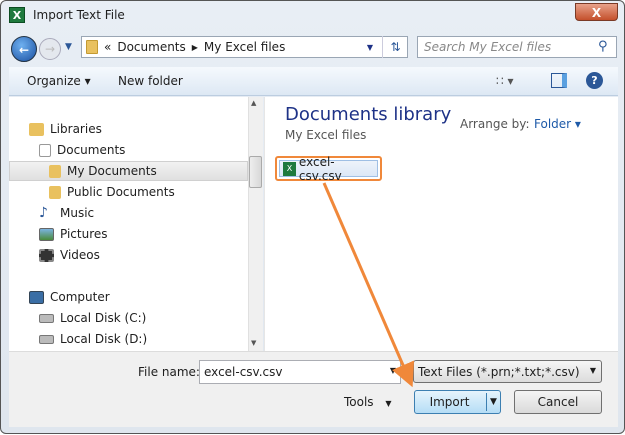 This screenshot has width=625, height=435. I want to click on arrow-line, so click(368, 285).